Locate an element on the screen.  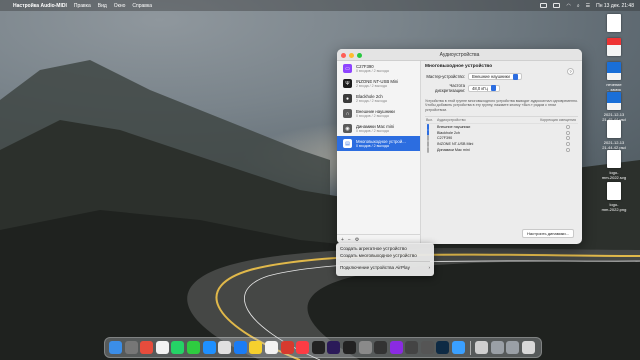
calendar-icon is located at coordinates (162, 347).